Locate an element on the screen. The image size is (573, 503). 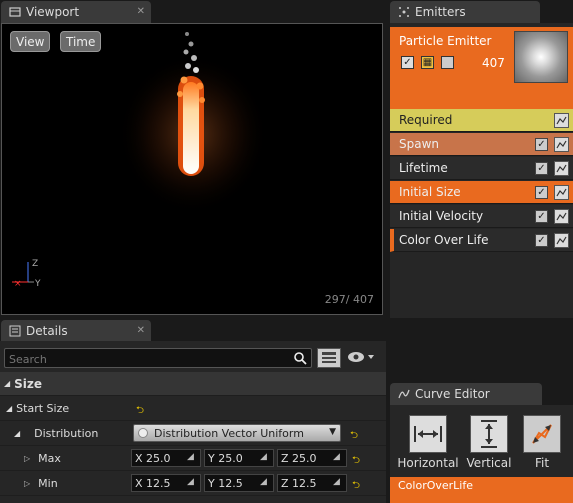
tab-curve-editor: Curve Editor is located at coordinates (466, 394).